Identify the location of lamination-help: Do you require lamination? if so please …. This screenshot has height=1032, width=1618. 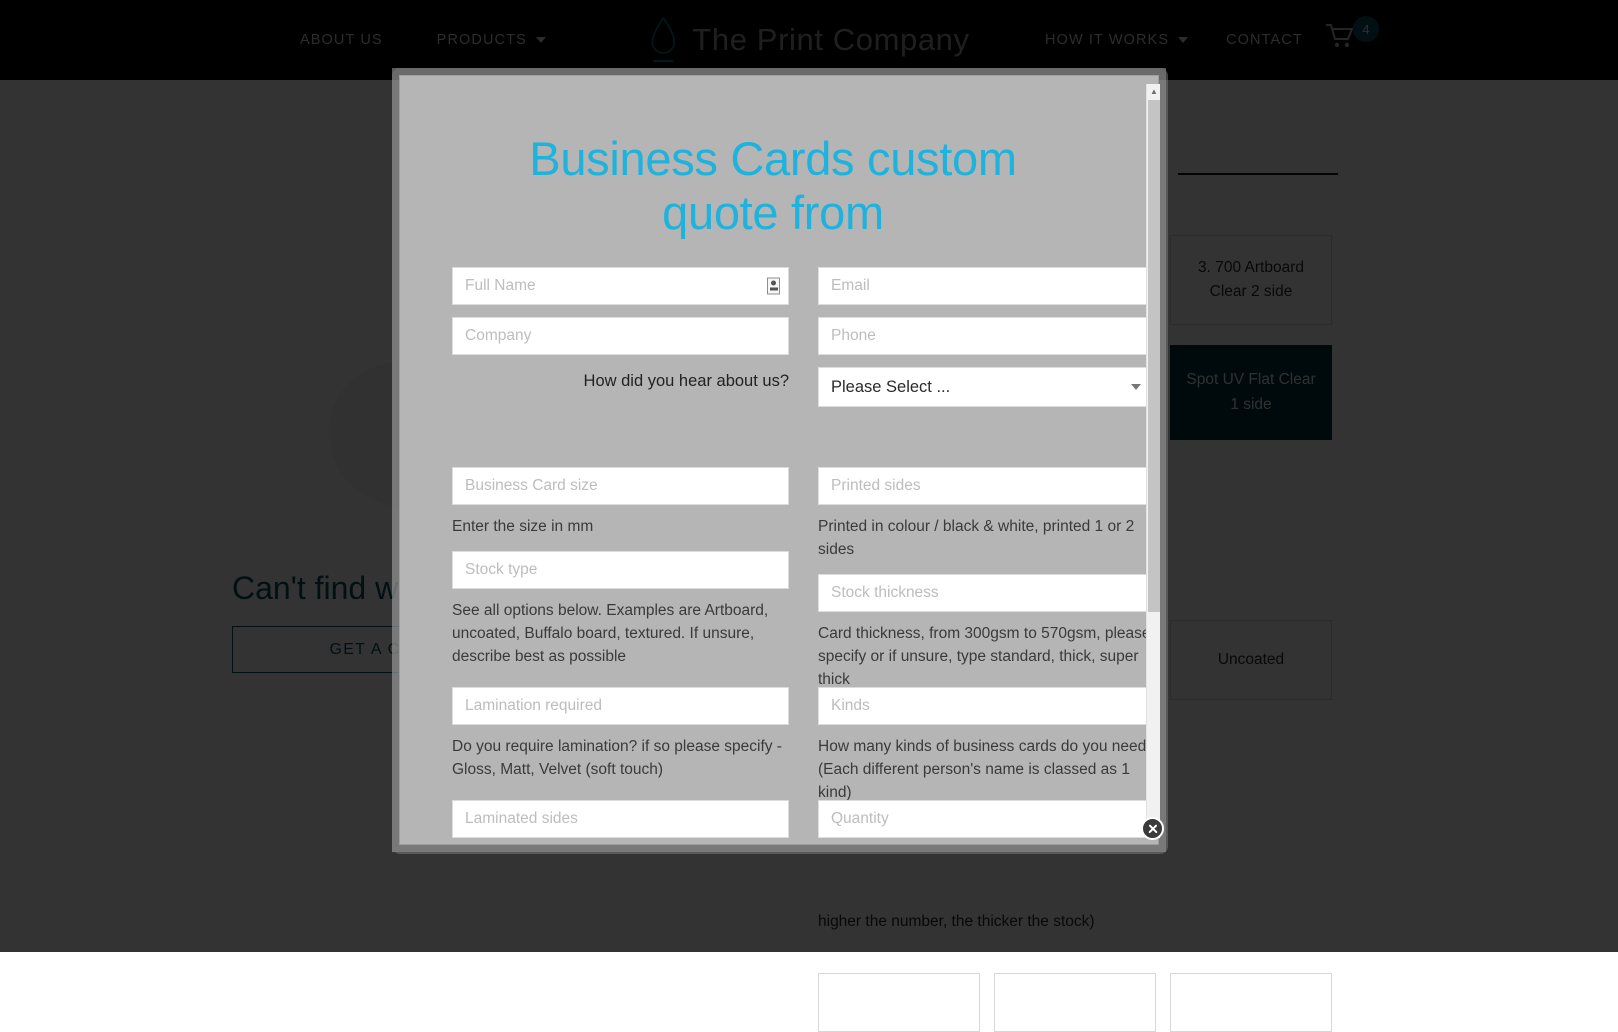
(622, 759).